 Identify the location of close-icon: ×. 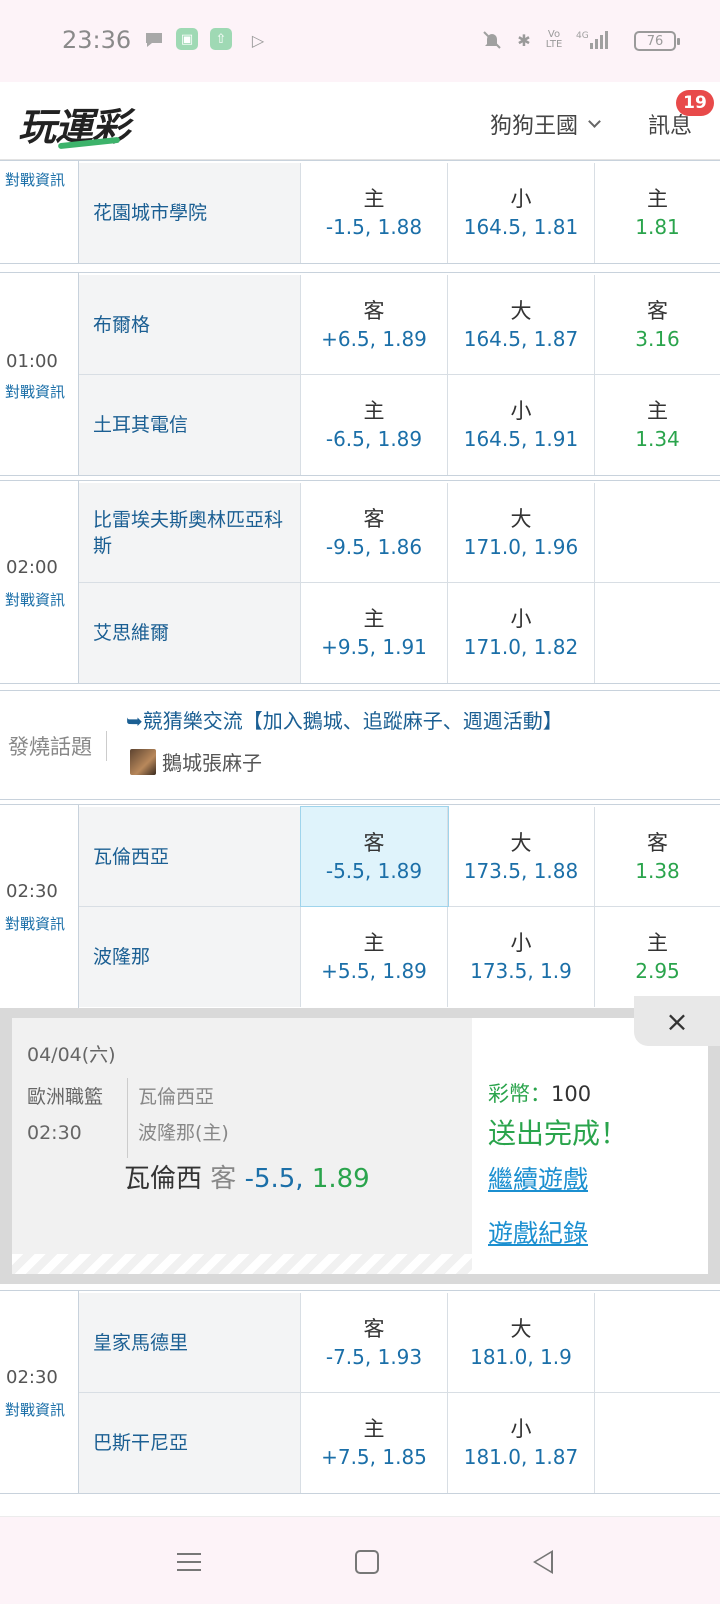
(677, 1021).